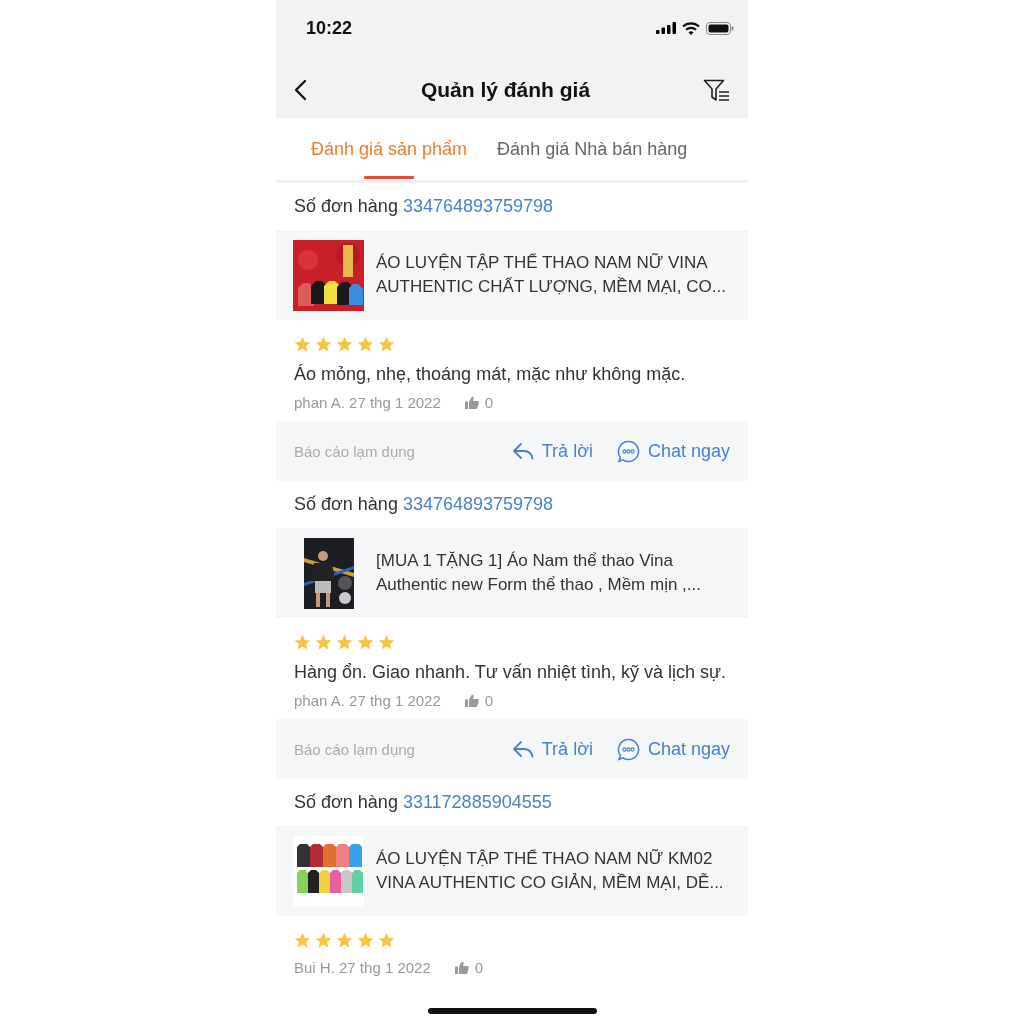  Describe the element at coordinates (301, 90) in the screenshot. I see `back-icon` at that location.